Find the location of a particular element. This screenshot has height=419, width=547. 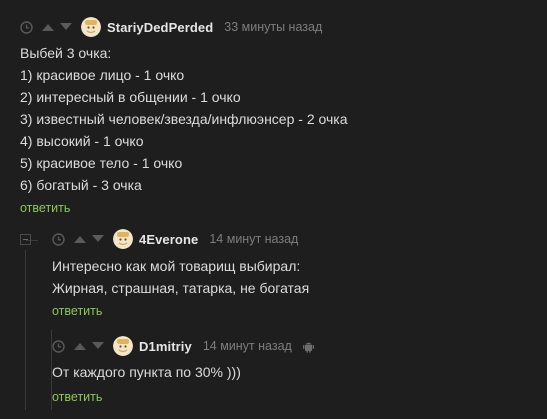

comment-time: 33 минуты назад is located at coordinates (273, 27).